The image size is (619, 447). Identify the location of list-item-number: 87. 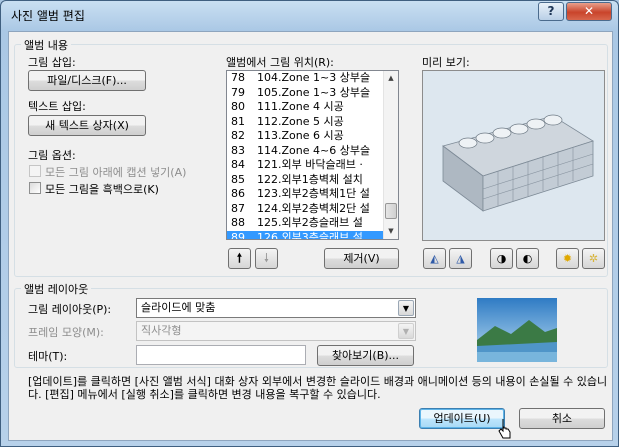
(238, 208).